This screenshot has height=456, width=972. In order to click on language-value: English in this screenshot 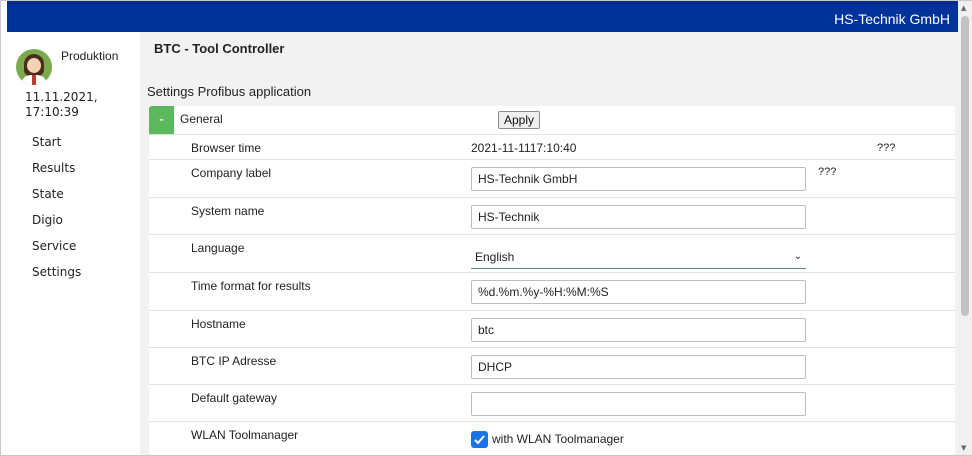, I will do `click(495, 257)`.